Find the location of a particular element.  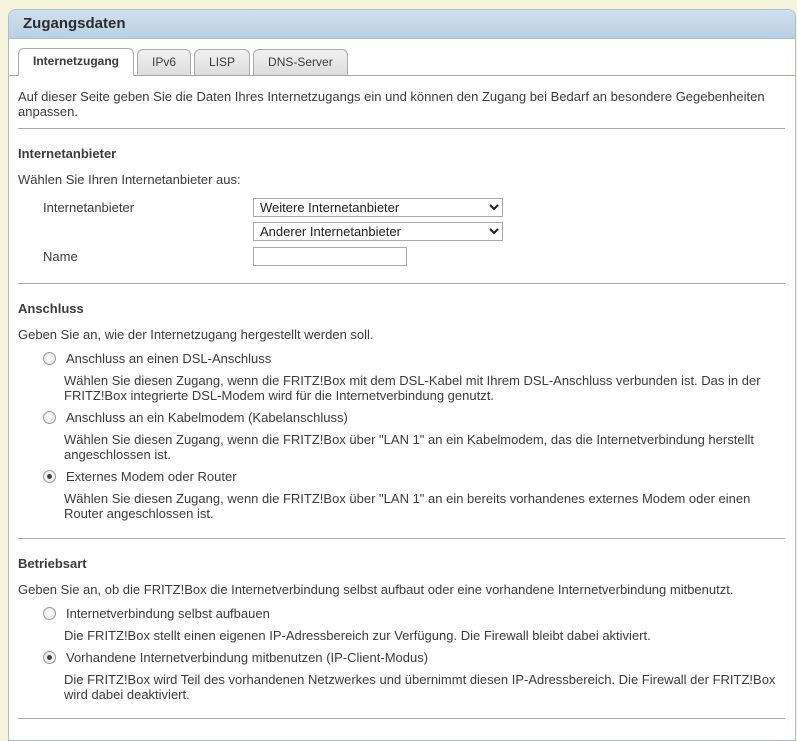

name-row: Name is located at coordinates (414, 256).